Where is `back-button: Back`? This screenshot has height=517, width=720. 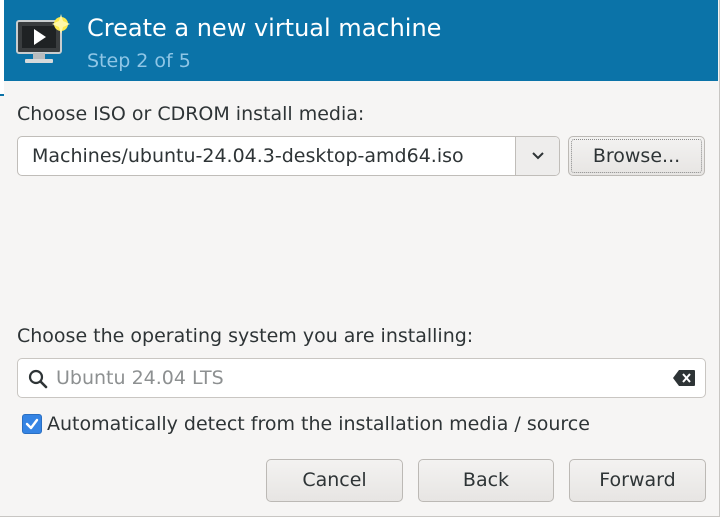
back-button: Back is located at coordinates (486, 480).